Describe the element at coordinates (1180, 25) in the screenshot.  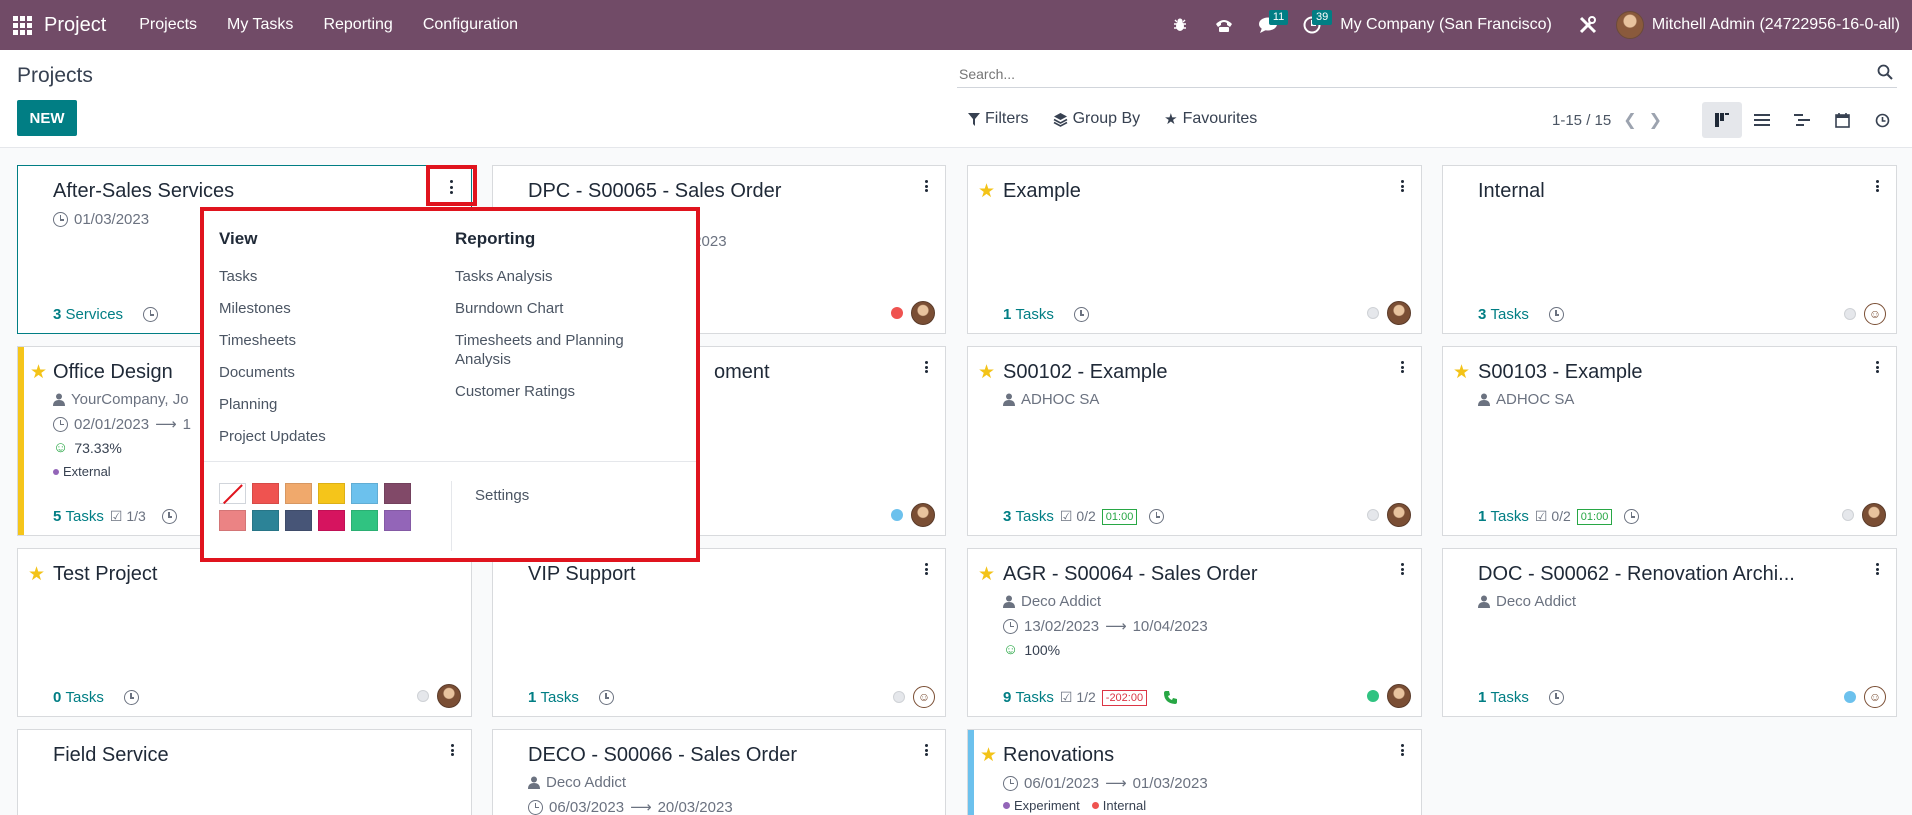
I see `bug-icon` at that location.